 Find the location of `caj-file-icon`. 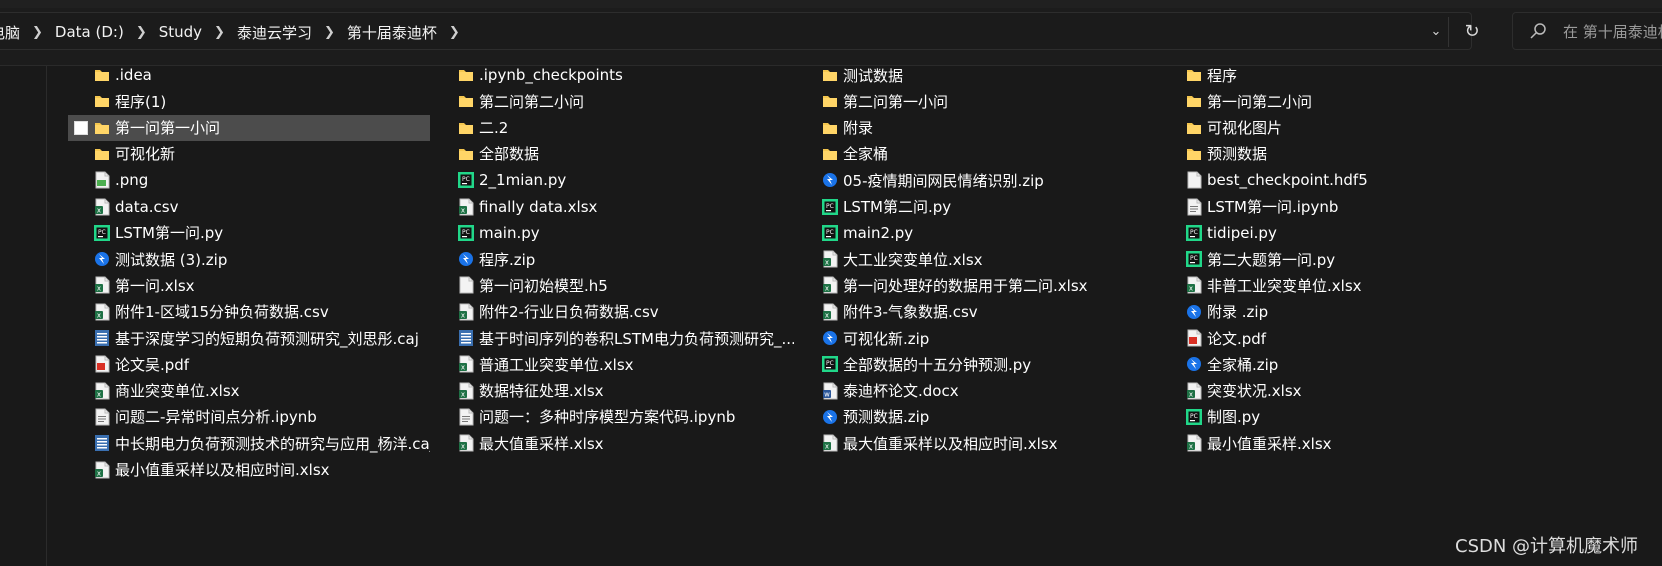

caj-file-icon is located at coordinates (102, 443).